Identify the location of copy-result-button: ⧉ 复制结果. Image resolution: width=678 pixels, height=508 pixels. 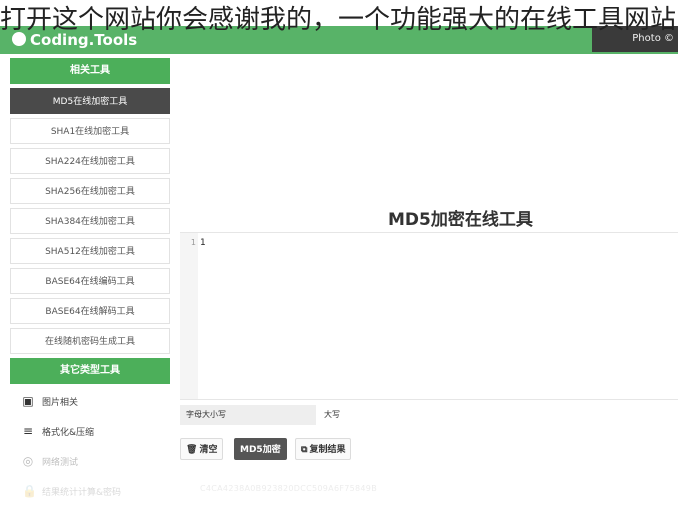
(323, 449).